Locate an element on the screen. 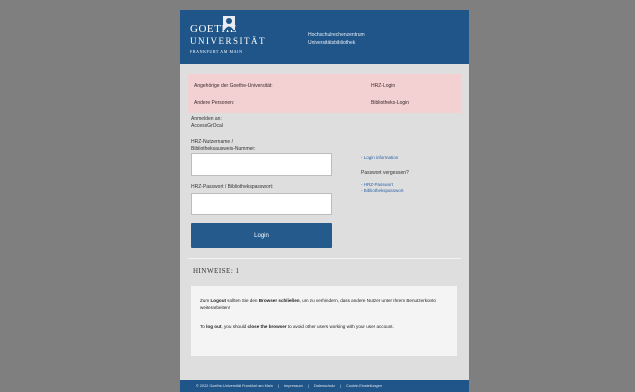 The height and width of the screenshot is (392, 635). institution-line-hrz: Hochschulrechenzentrum is located at coordinates (336, 35).